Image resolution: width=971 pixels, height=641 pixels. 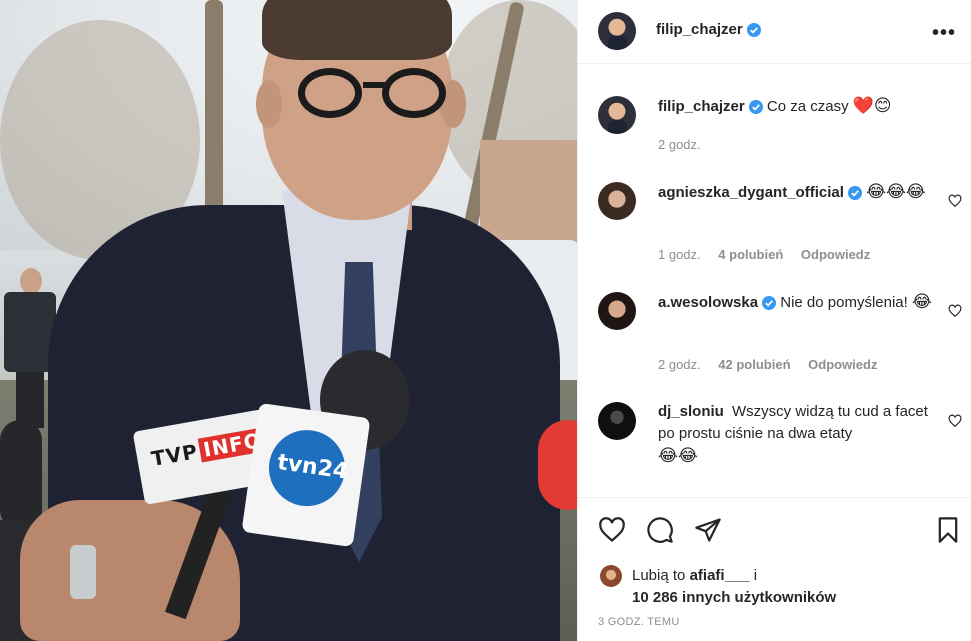 I want to click on likes-conj: i, so click(x=755, y=575).